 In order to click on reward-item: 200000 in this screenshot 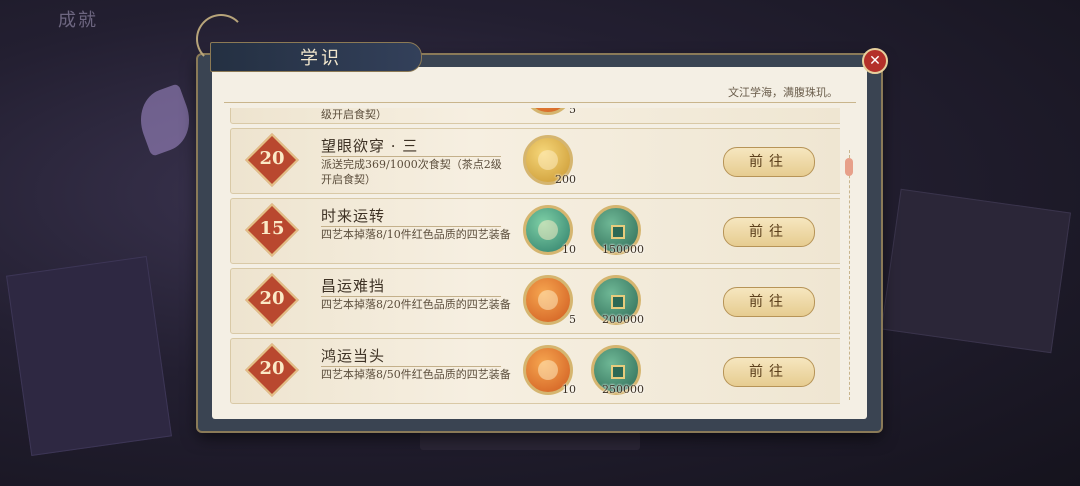, I will do `click(617, 300)`.